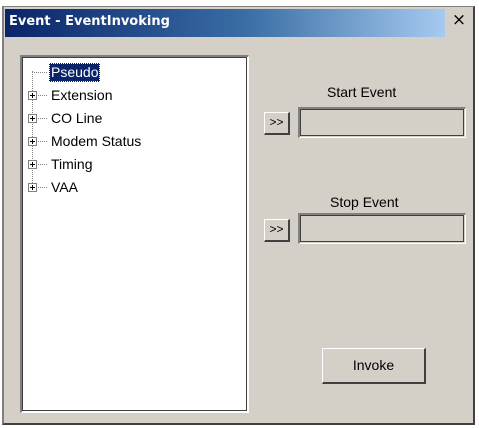 The image size is (479, 428). Describe the element at coordinates (382, 228) in the screenshot. I see `stop-event-field` at that location.